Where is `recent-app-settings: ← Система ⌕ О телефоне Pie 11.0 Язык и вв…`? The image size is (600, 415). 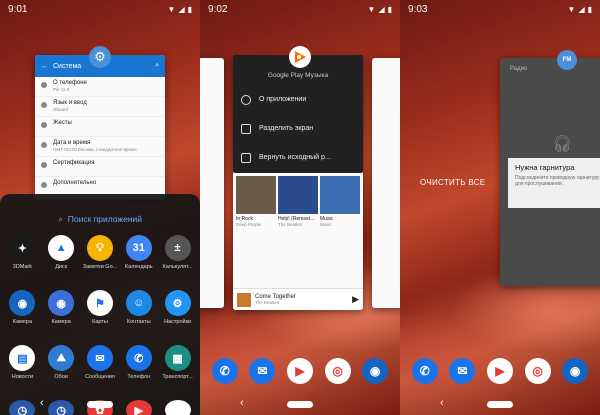
recent-app-settings: ← Система ⌕ О телефоне Pie 11.0 Язык и вв… is located at coordinates (100, 127).